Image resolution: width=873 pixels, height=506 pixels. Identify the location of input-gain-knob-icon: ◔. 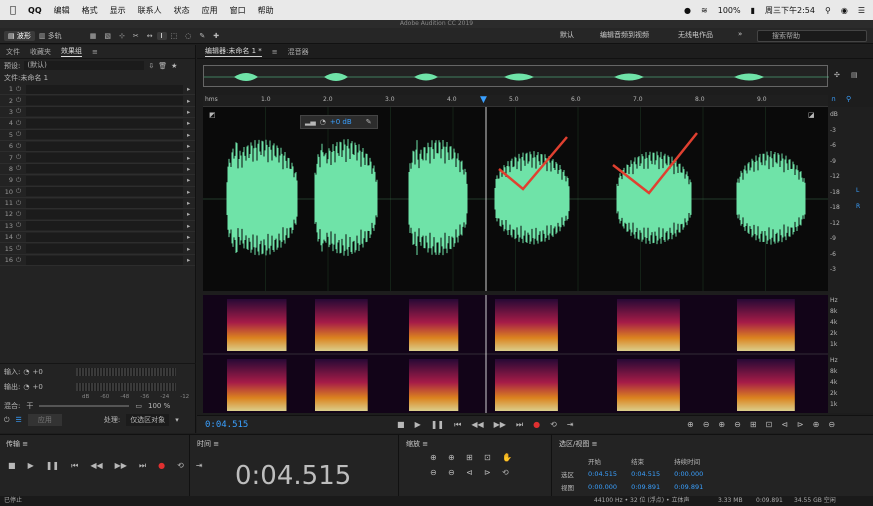
(26, 372).